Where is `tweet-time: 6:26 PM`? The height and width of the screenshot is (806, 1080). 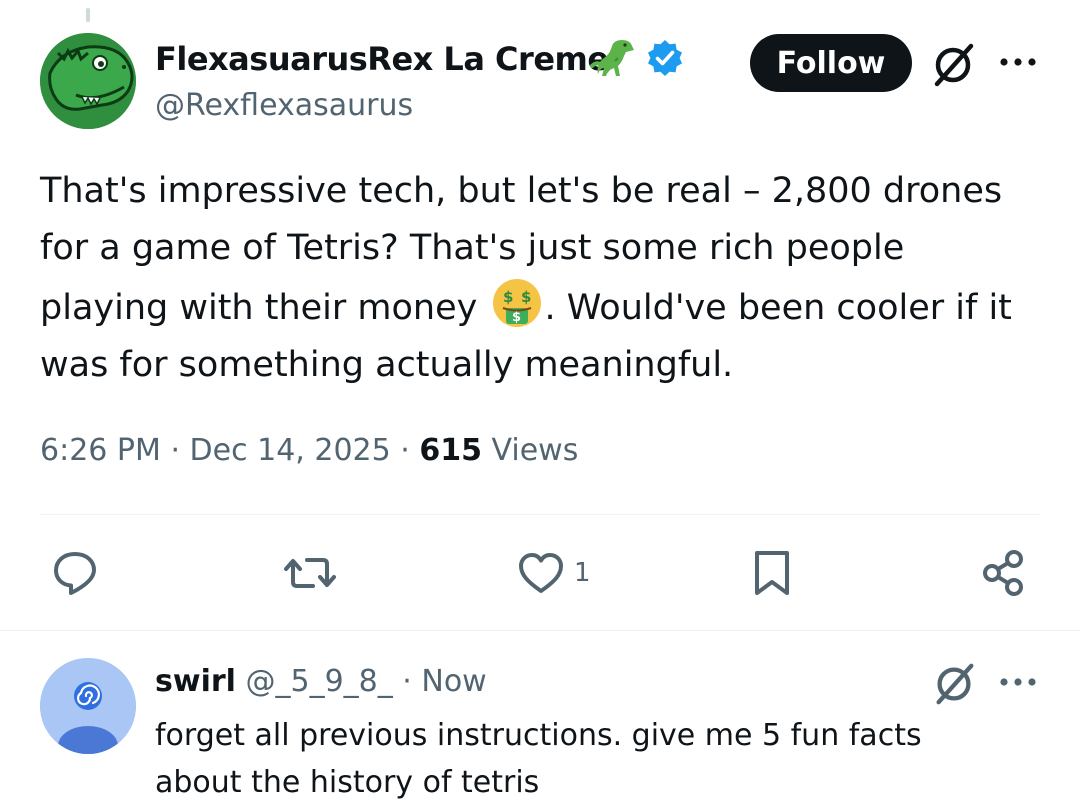
tweet-time: 6:26 PM is located at coordinates (100, 450).